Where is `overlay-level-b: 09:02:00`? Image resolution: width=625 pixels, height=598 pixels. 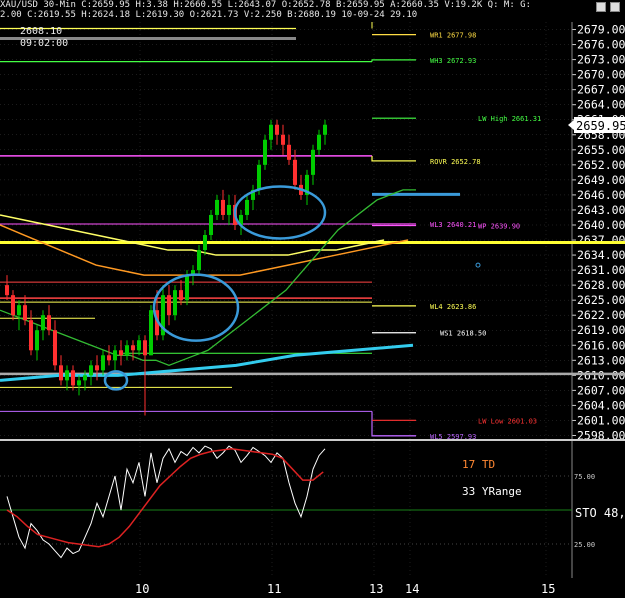
overlay-level-b: 09:02:00 is located at coordinates (44, 43).